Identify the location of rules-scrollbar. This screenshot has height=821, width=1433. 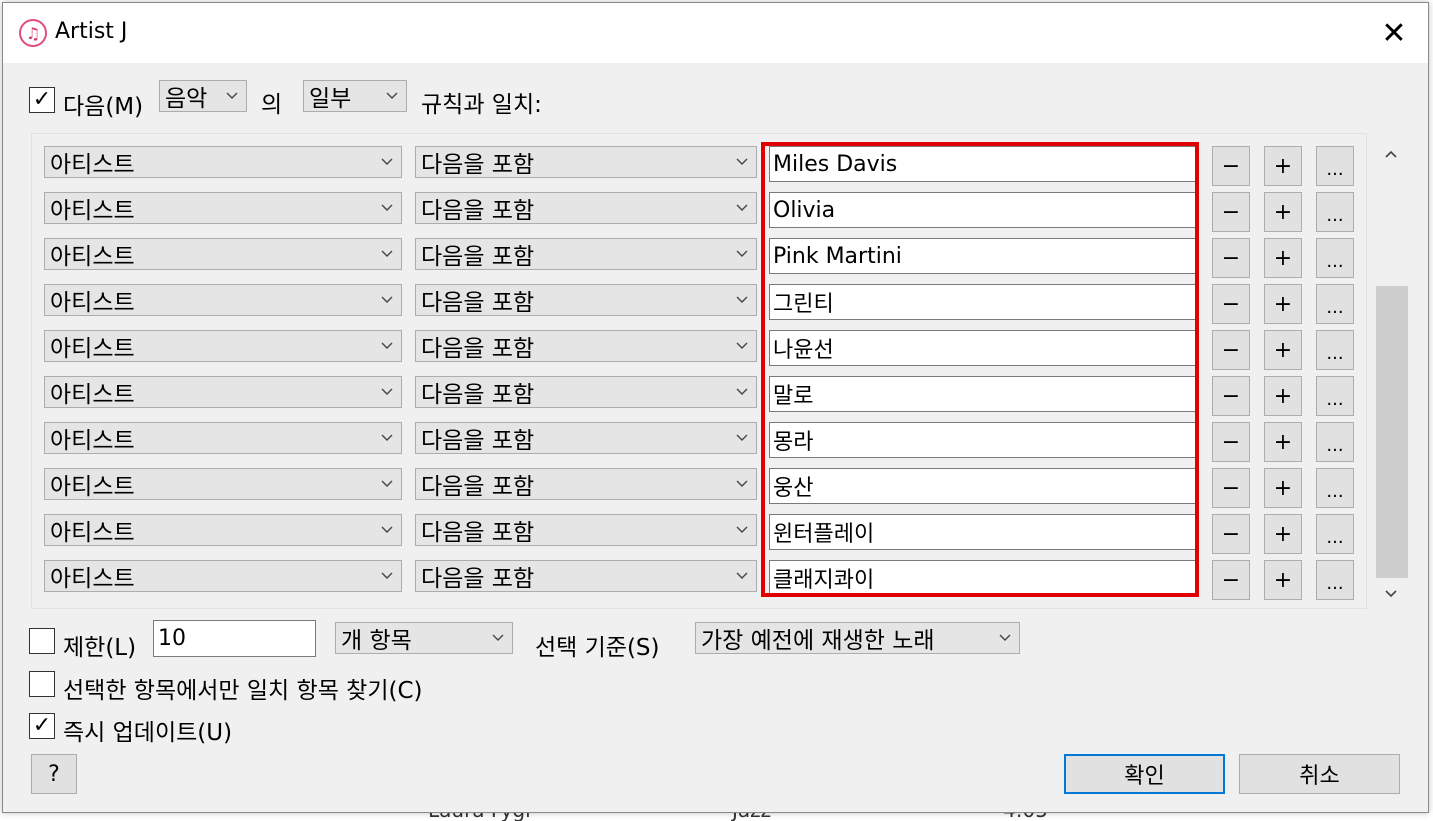
(1391, 374).